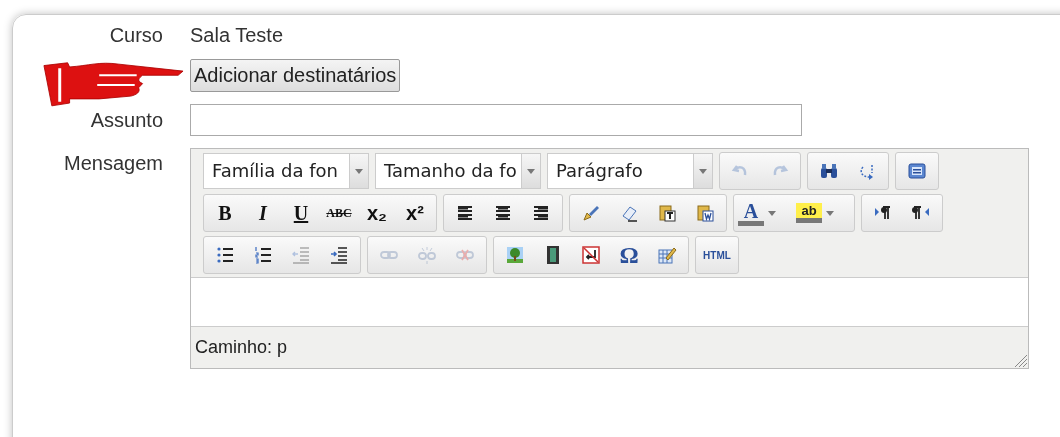 This screenshot has width=1060, height=437. Describe the element at coordinates (126, 120) in the screenshot. I see `field-label: Assunto` at that location.